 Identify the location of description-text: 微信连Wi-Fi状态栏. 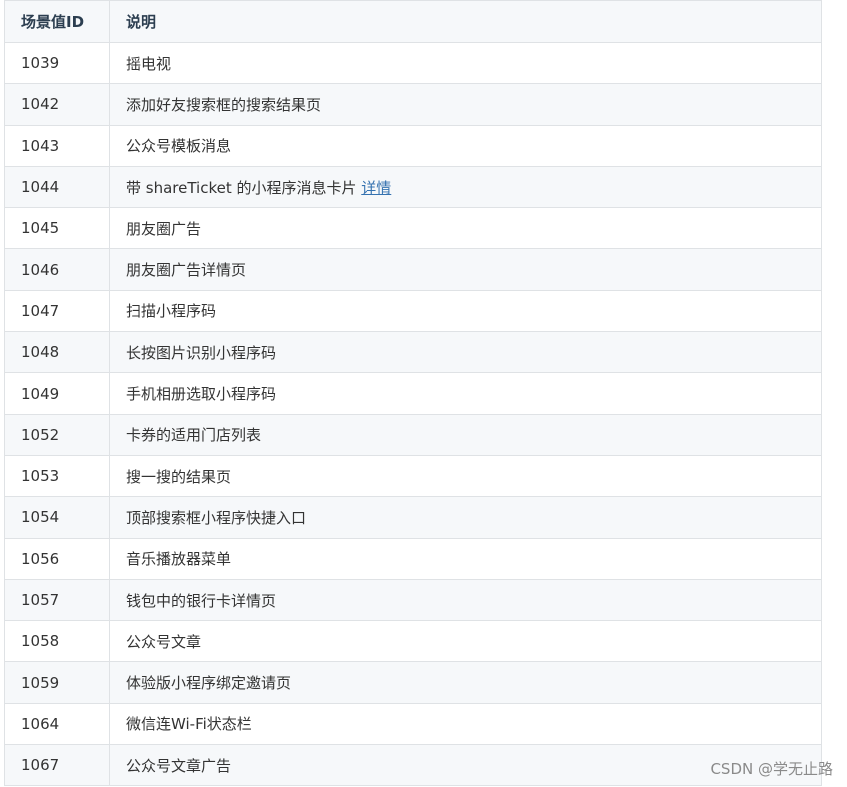
(189, 724).